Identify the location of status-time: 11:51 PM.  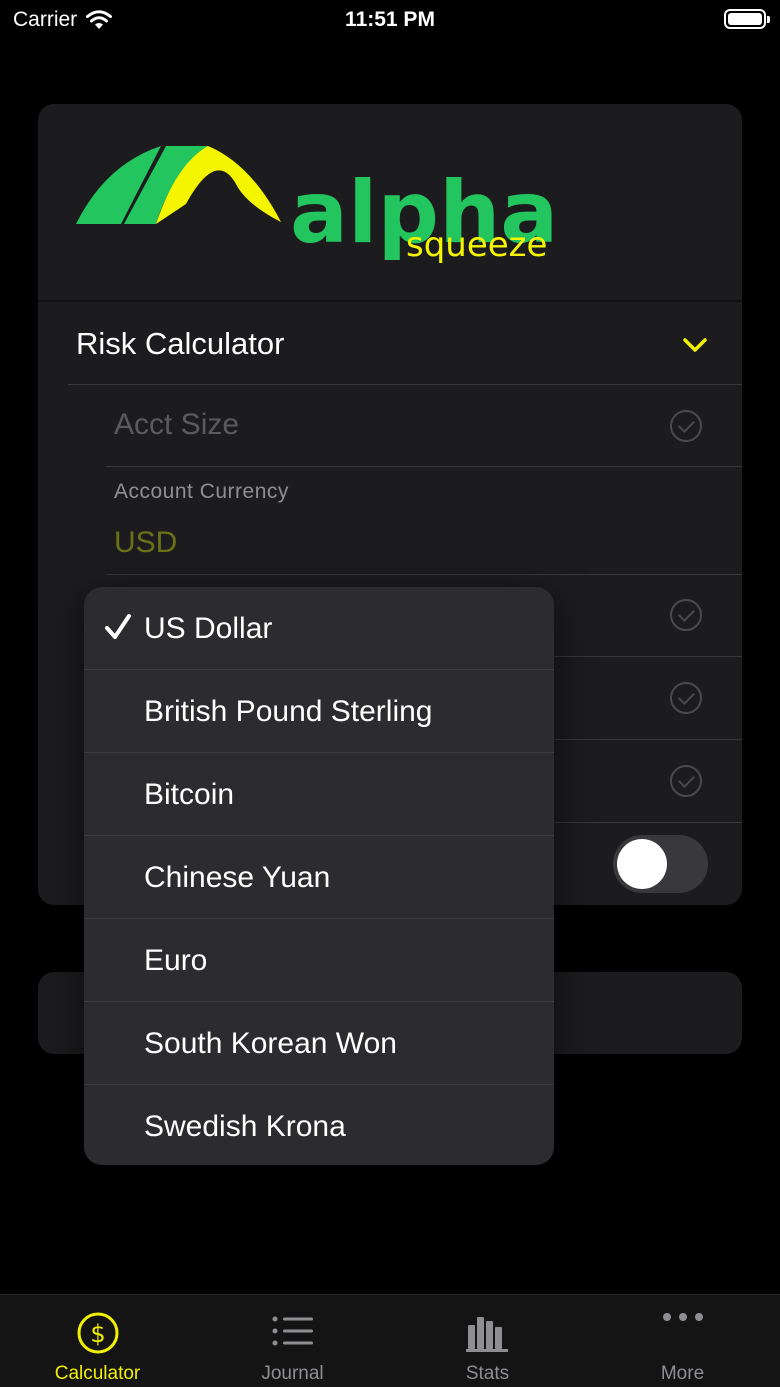
(390, 19).